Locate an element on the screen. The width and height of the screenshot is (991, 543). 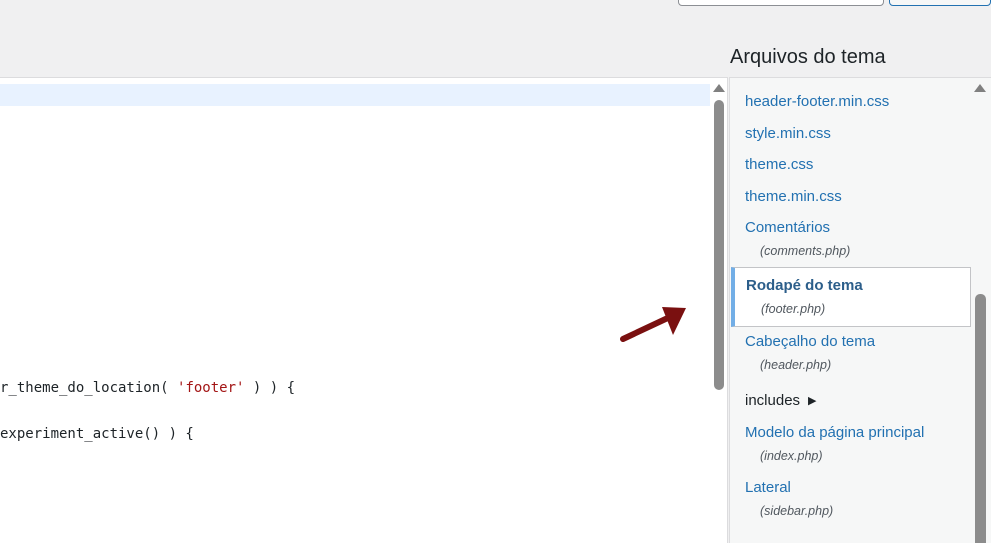
file-link: Modelo da página principal is located at coordinates (857, 433).